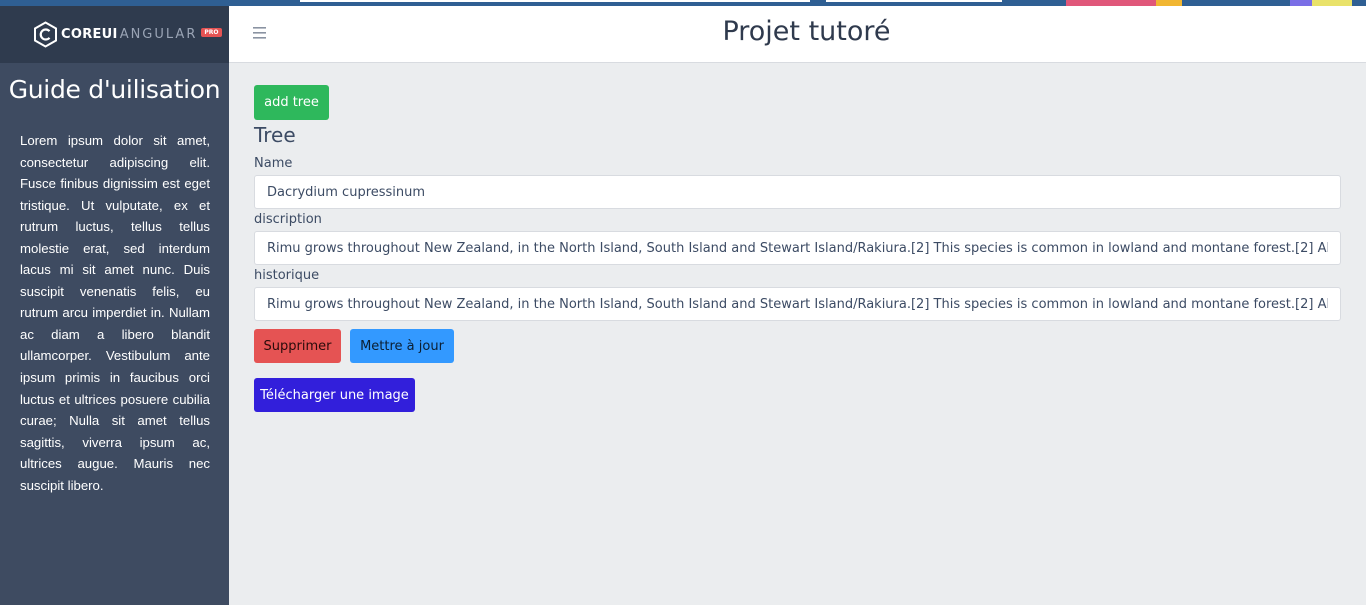  I want to click on name-label: Name, so click(273, 163).